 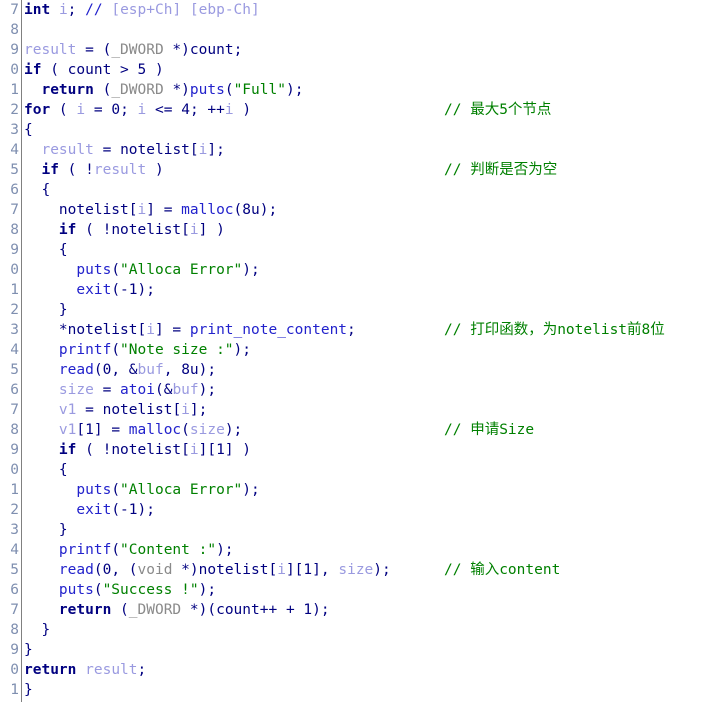 I want to click on token-fn: //, so click(x=93, y=10).